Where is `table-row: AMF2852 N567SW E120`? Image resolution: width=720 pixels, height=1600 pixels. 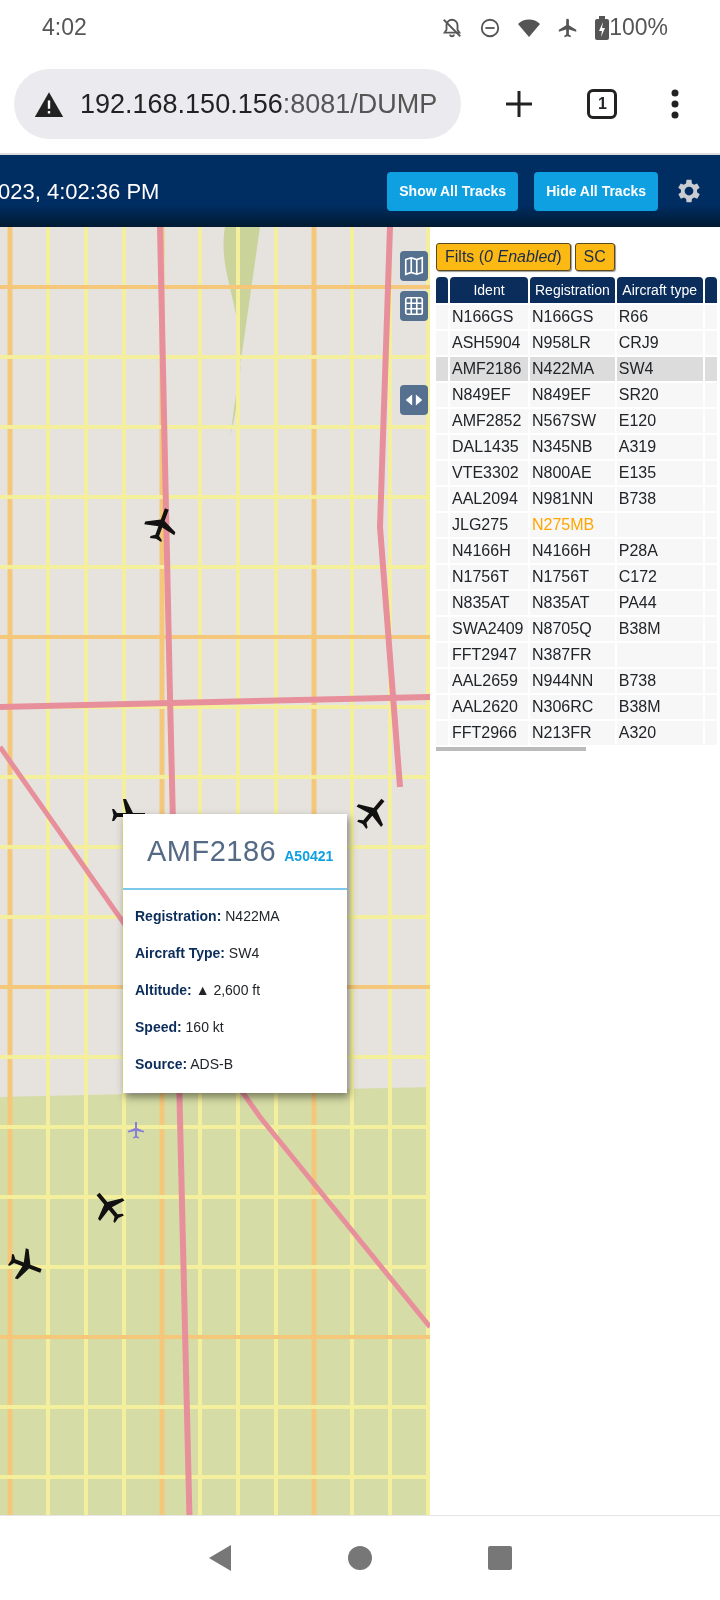 table-row: AMF2852 N567SW E120 is located at coordinates (576, 421).